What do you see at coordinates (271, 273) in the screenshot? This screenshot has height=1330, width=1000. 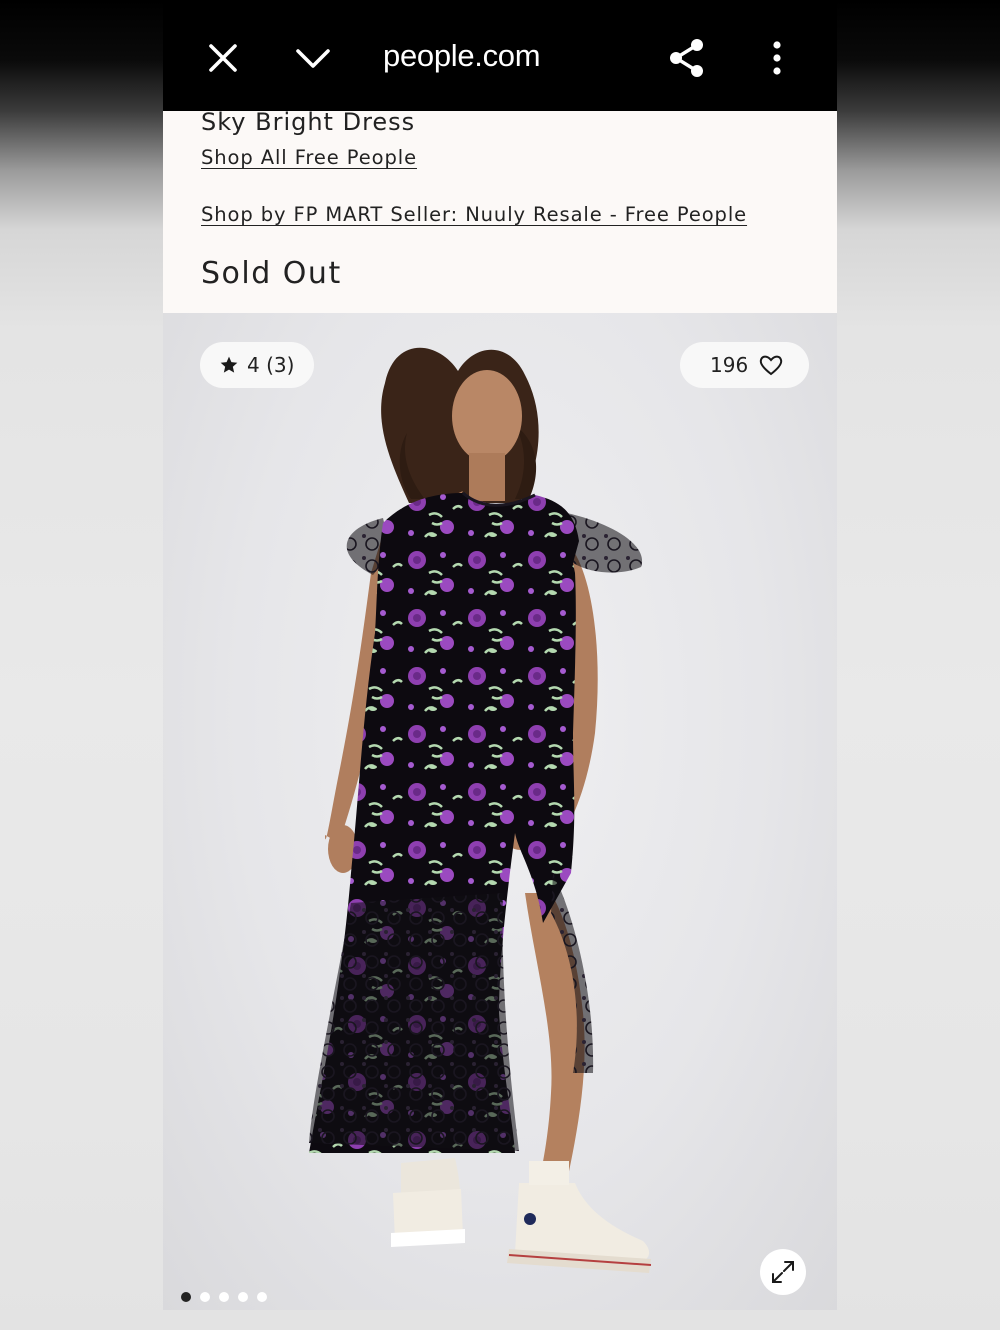 I see `sold-out-status: Sold Out` at bounding box center [271, 273].